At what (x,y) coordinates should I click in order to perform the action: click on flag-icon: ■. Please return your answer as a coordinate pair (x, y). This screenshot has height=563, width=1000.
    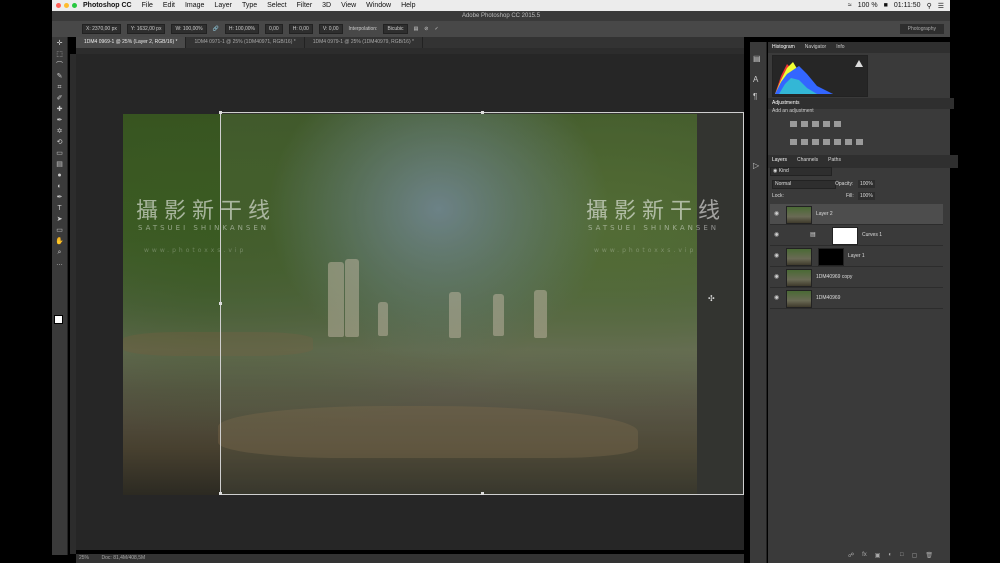
    Looking at the image, I should click on (886, 5).